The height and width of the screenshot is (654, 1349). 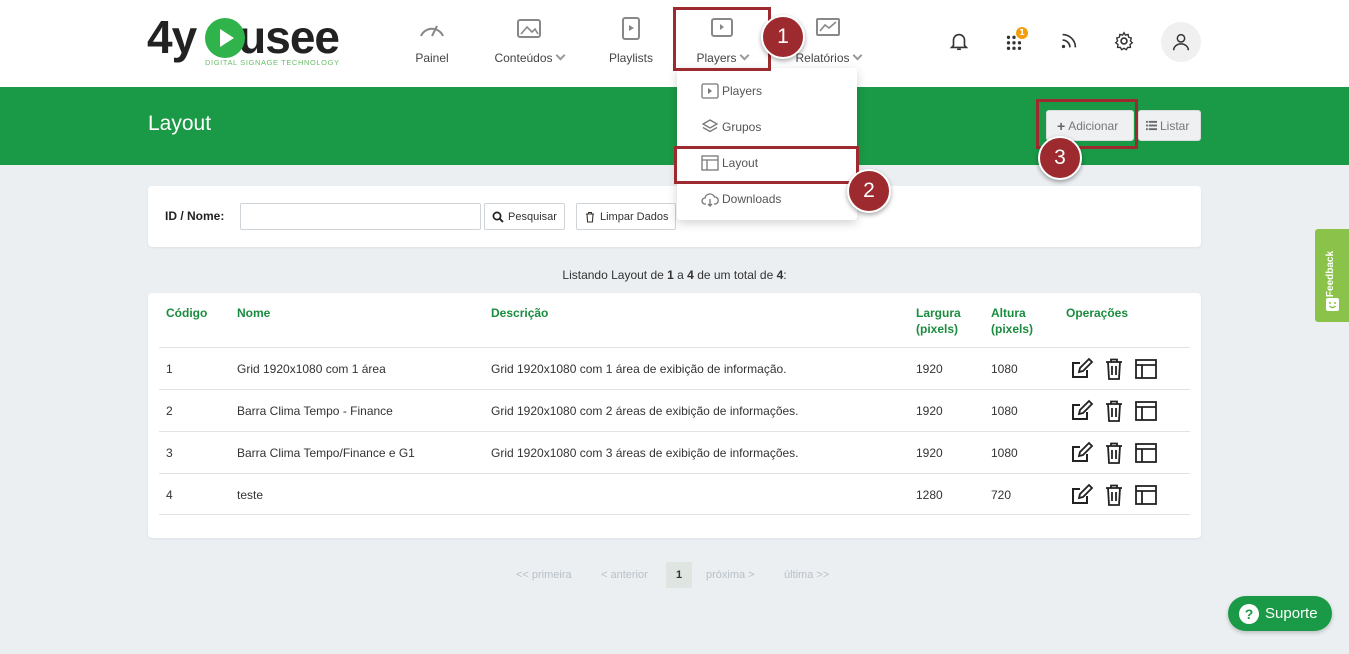 I want to click on menu-item-downloads: Downloads, so click(x=767, y=199).